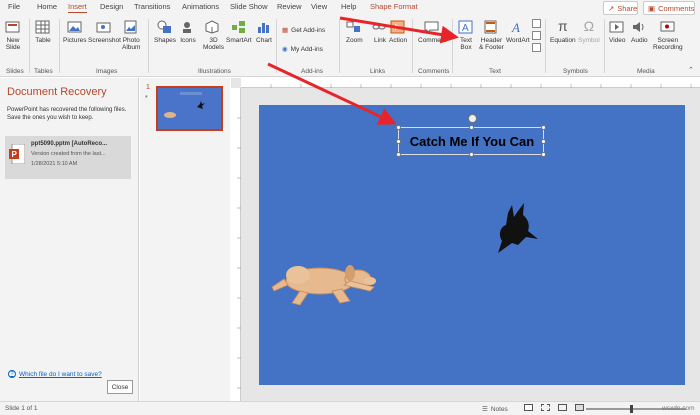 The image size is (700, 415). I want to click on pictures-button: Pictures, so click(74, 31).